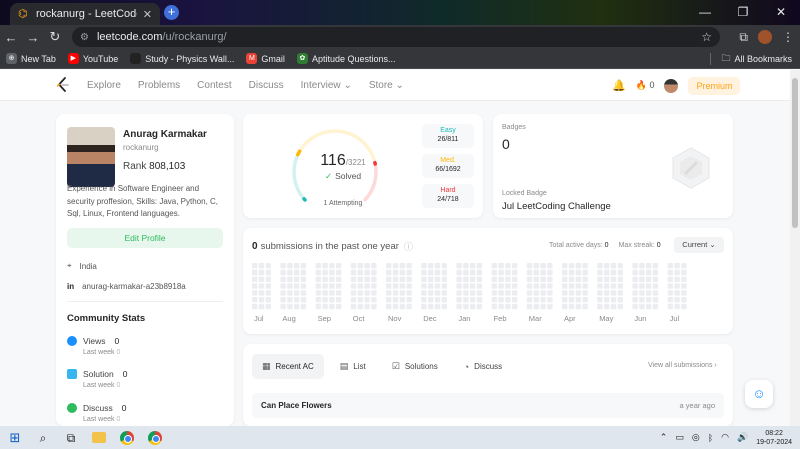  Describe the element at coordinates (483, 366) in the screenshot. I see `tab-discuss: ◔ Discuss` at that location.